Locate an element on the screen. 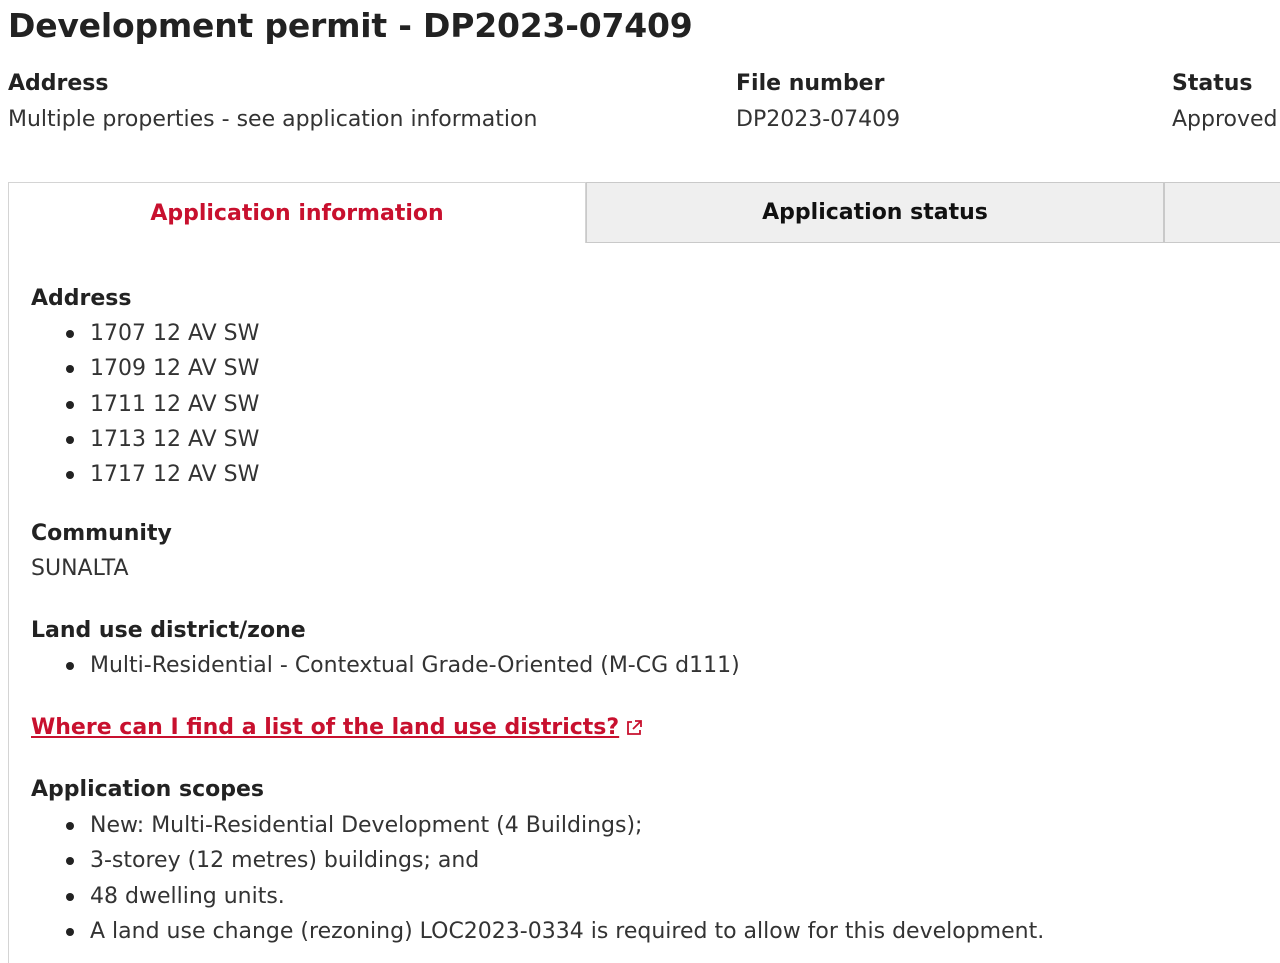  summary-file-number-value: DP2023-07409 is located at coordinates (818, 119).